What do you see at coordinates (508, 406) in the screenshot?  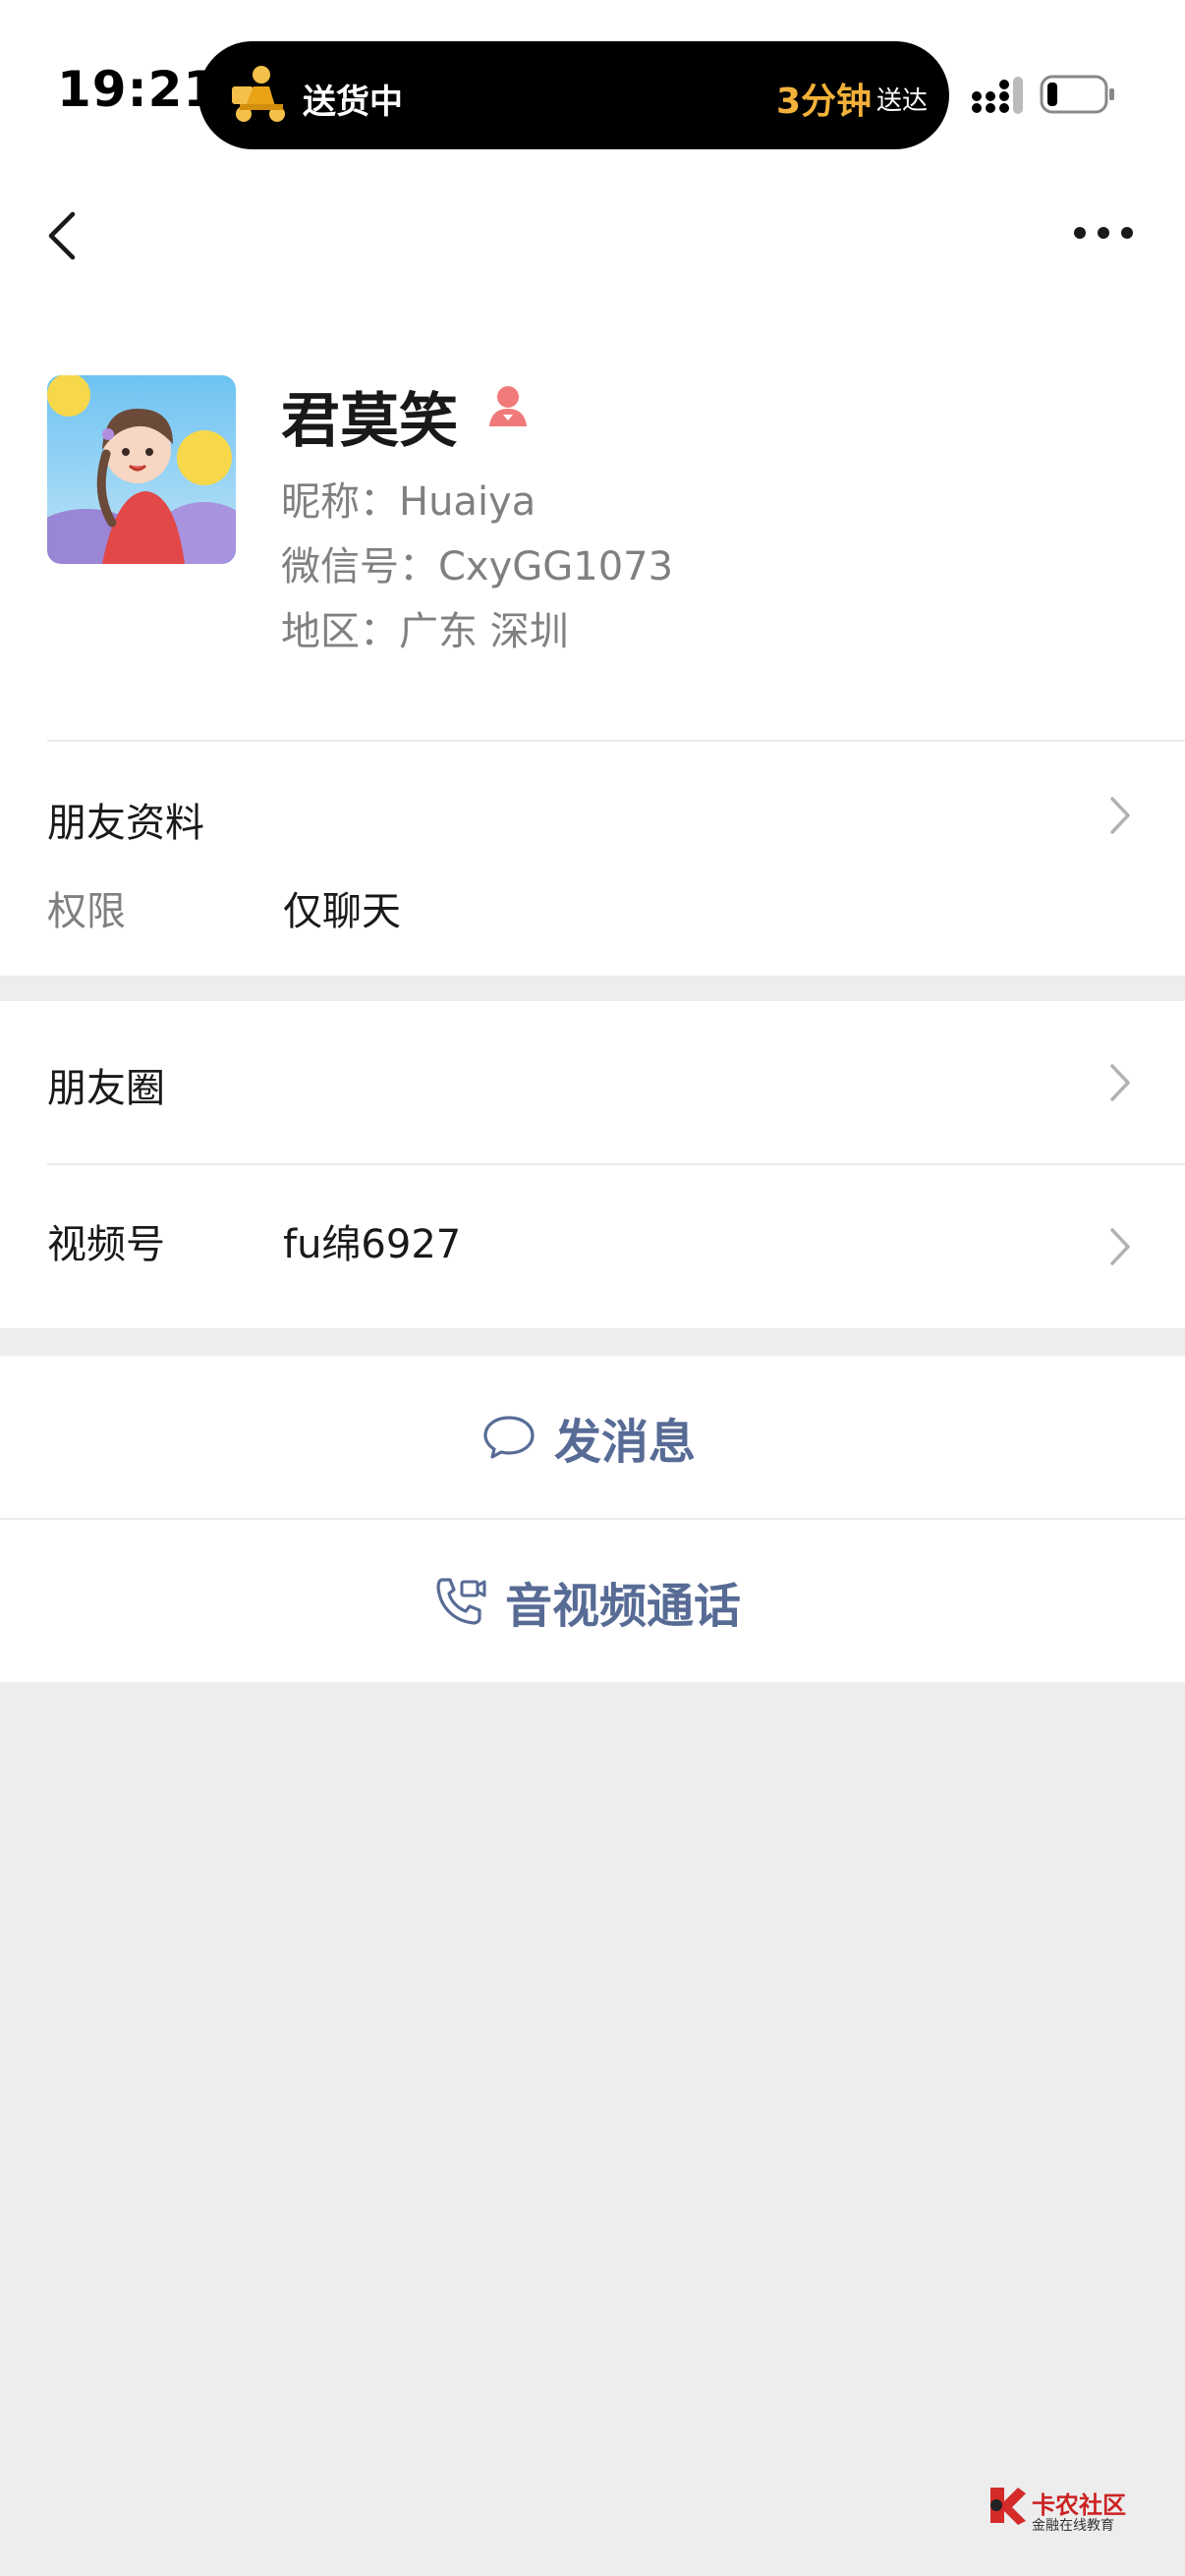 I see `female-gender-icon` at bounding box center [508, 406].